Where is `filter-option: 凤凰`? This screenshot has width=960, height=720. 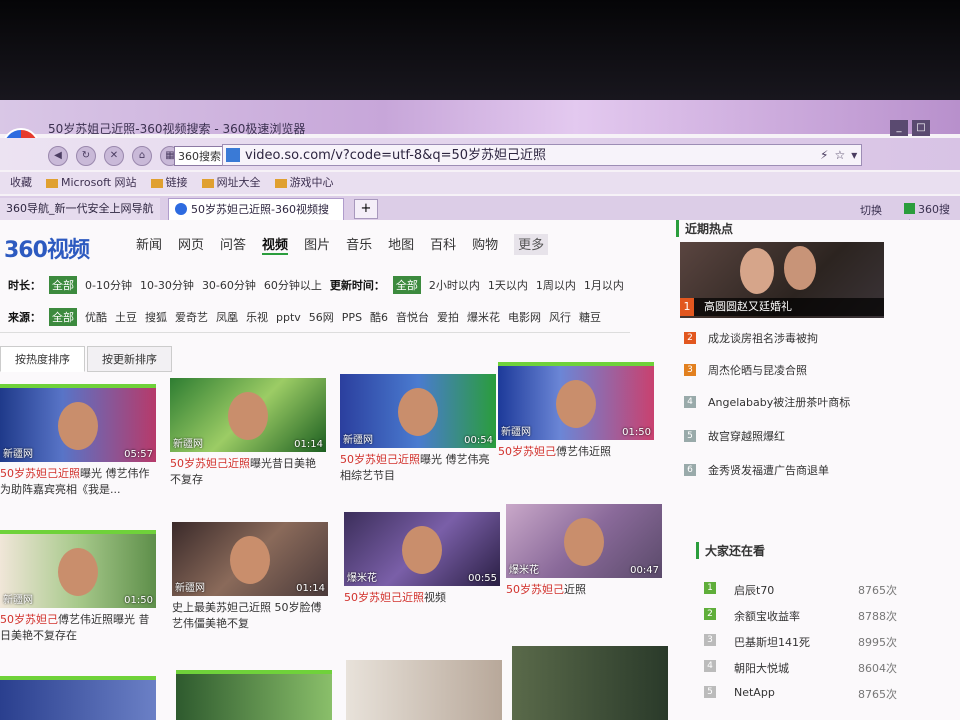
filter-option: 凤凰 is located at coordinates (227, 317).